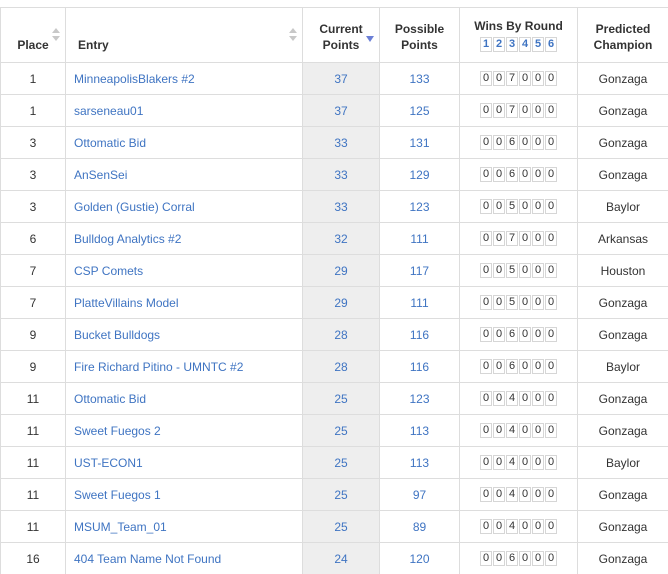 Image resolution: width=668 pixels, height=574 pixels. I want to click on place-cell: 3, so click(33, 142).